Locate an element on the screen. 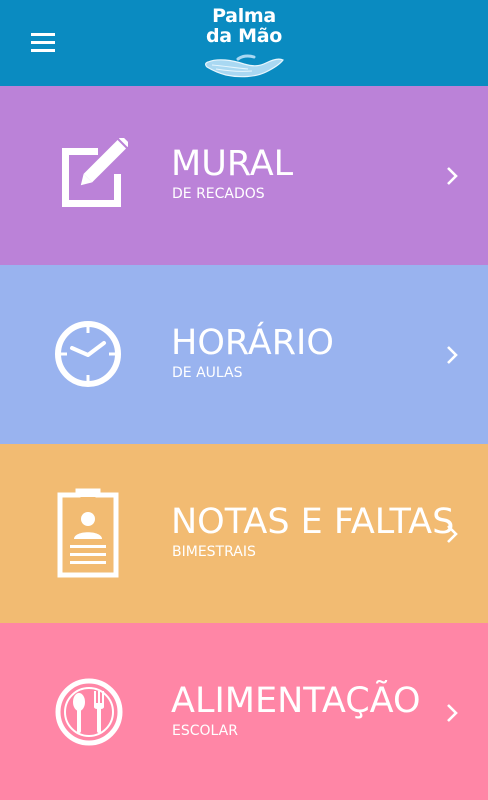 This screenshot has height=800, width=488. menu-button is located at coordinates (43, 43).